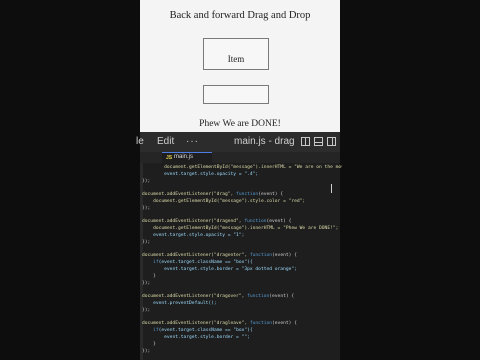  What do you see at coordinates (169, 158) in the screenshot?
I see `javascript-file-icon: JS` at bounding box center [169, 158].